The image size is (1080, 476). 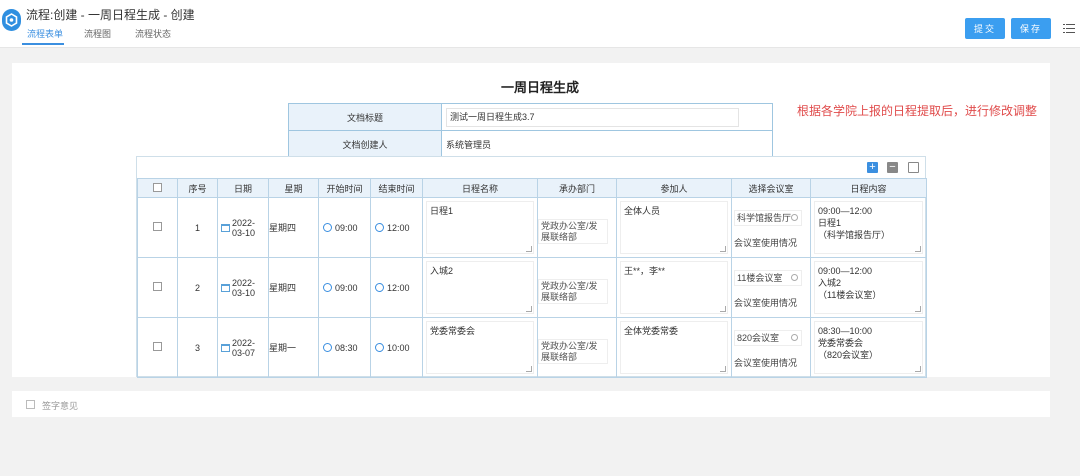 I want to click on content-textarea: 09:00—12:00 日程1 （科学馆报告厅）, so click(x=868, y=227).